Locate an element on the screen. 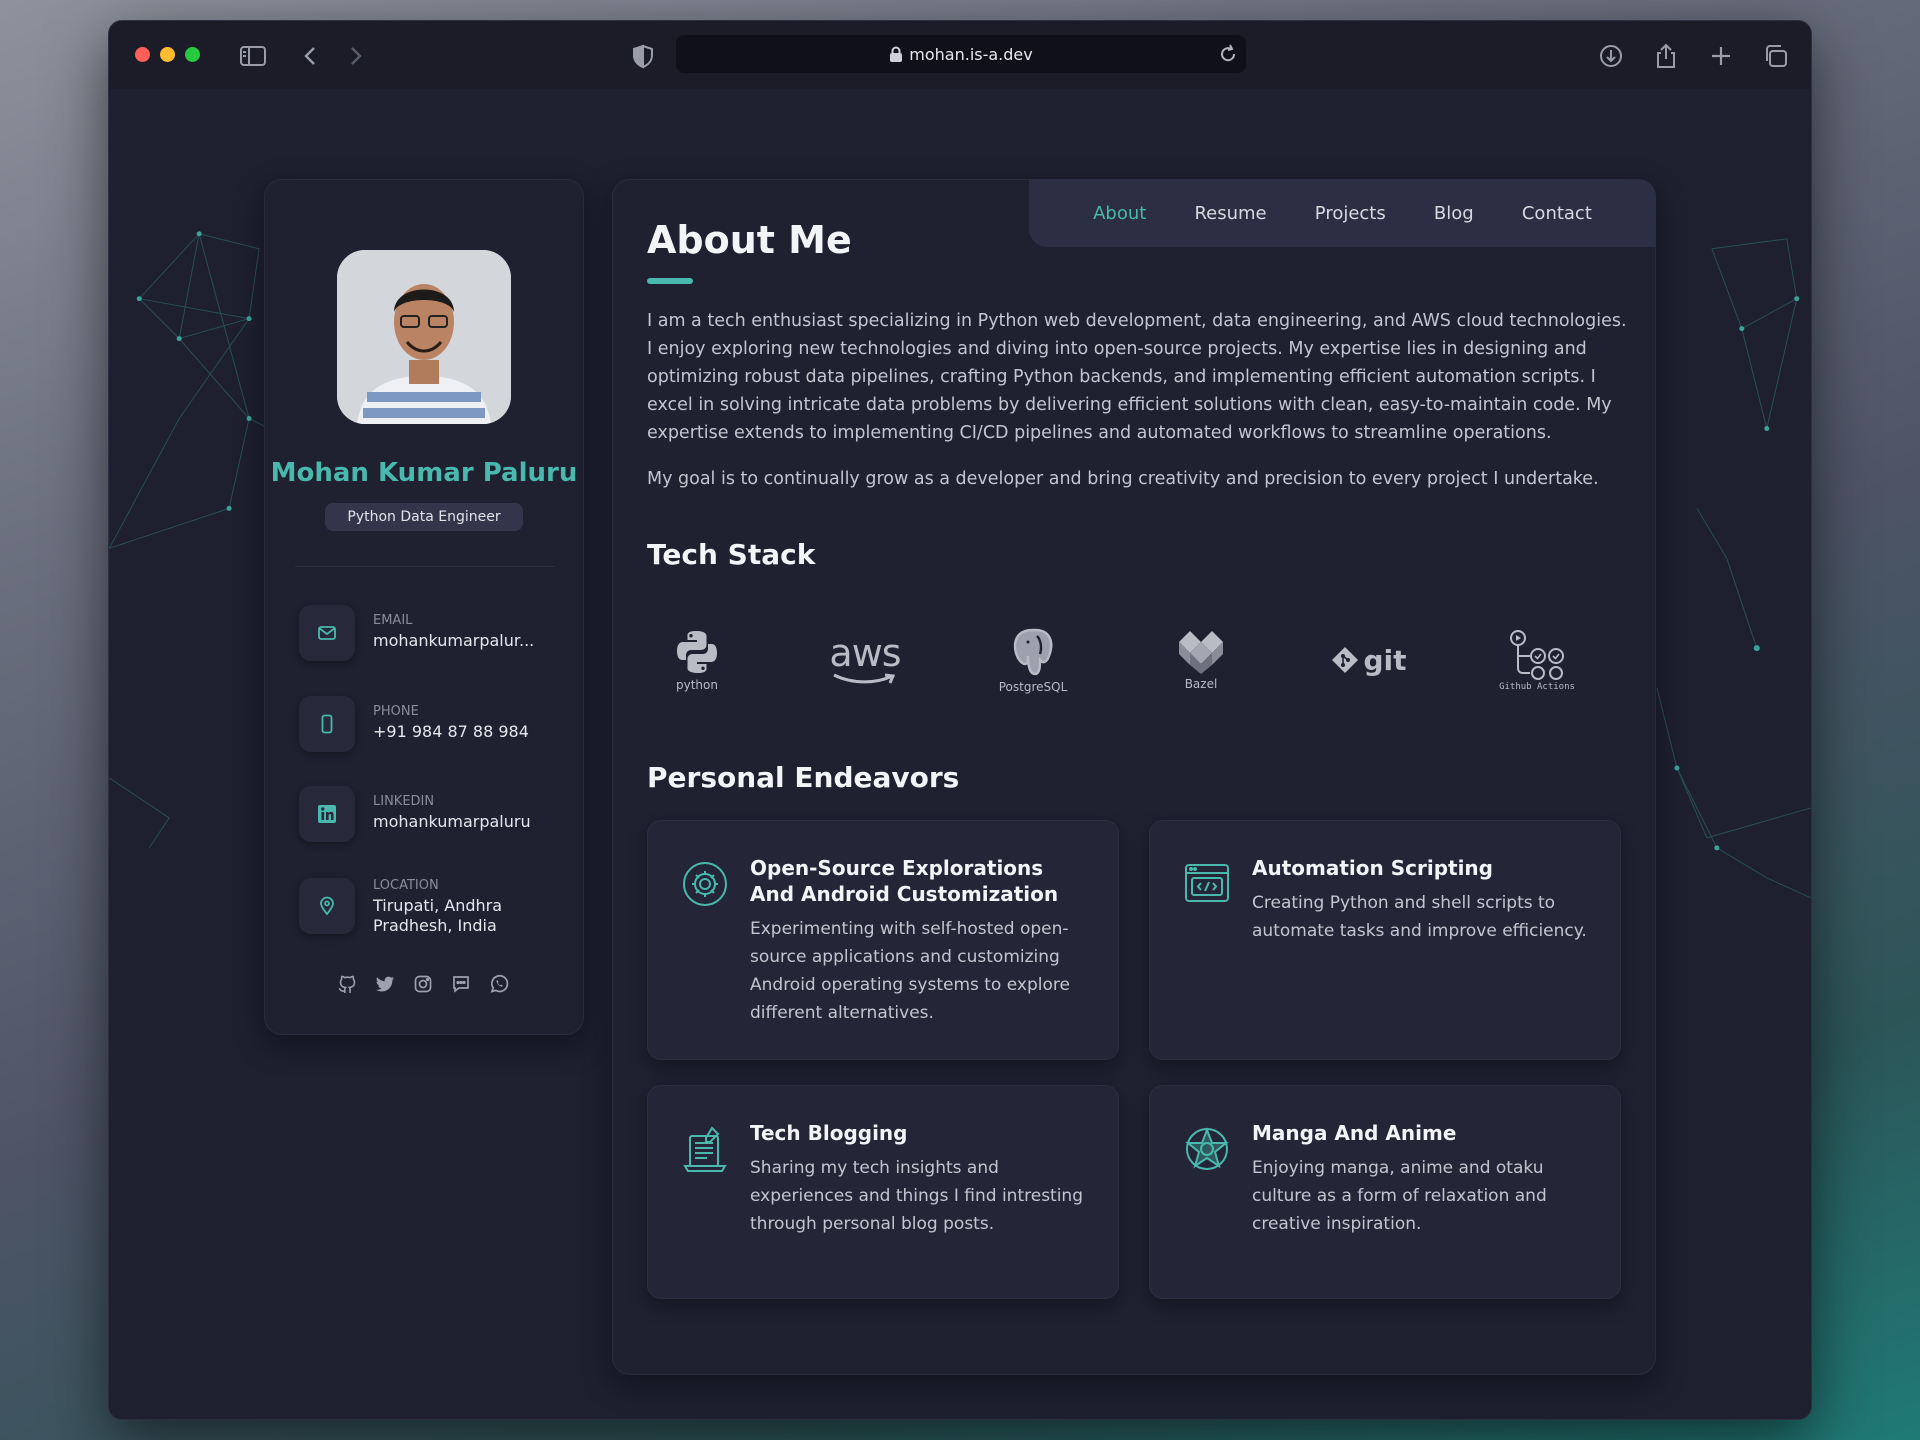  postgresql-logo-text: PostgreSQL is located at coordinates (1033, 687).